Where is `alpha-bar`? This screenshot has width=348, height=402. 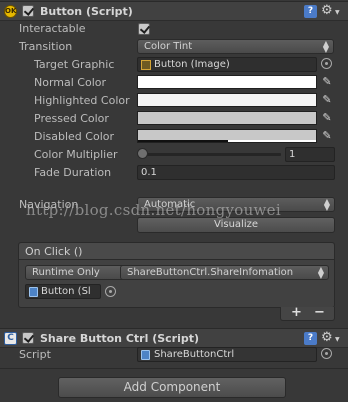
alpha-bar is located at coordinates (183, 141).